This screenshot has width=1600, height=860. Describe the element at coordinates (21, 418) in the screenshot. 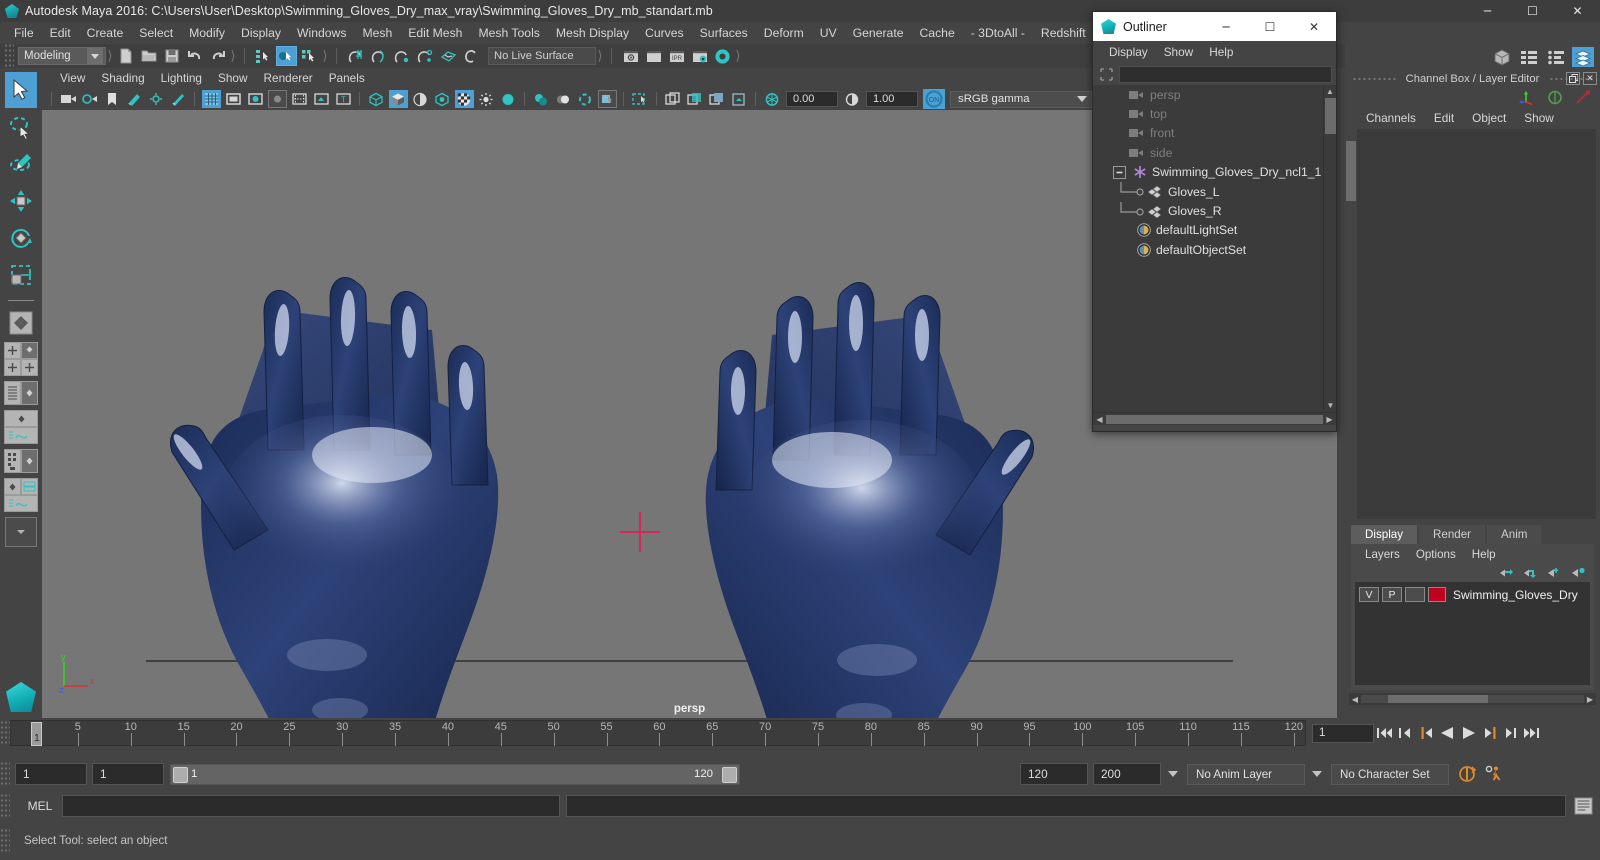

I see `layout-persp-wide-icon` at that location.